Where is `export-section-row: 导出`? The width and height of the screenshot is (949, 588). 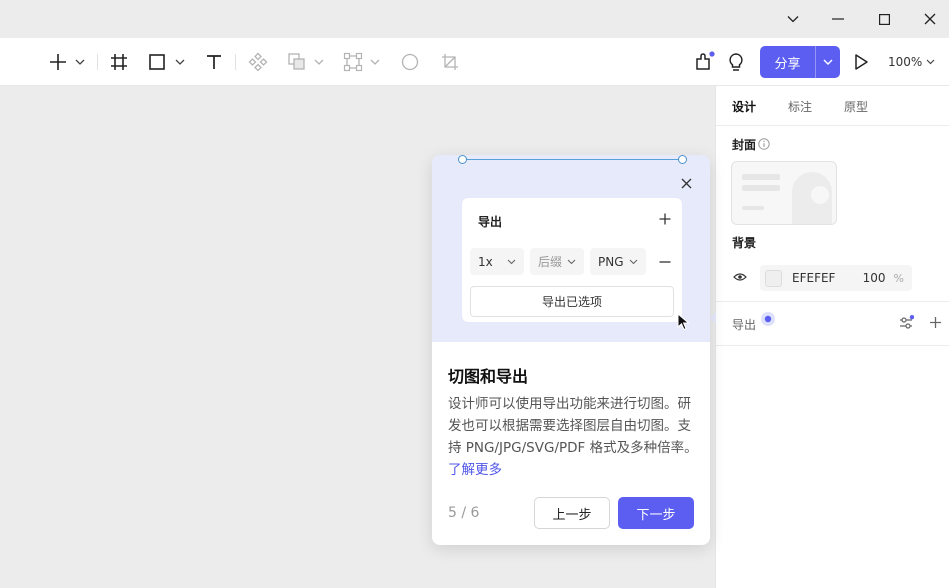
export-section-row: 导出 is located at coordinates (832, 323).